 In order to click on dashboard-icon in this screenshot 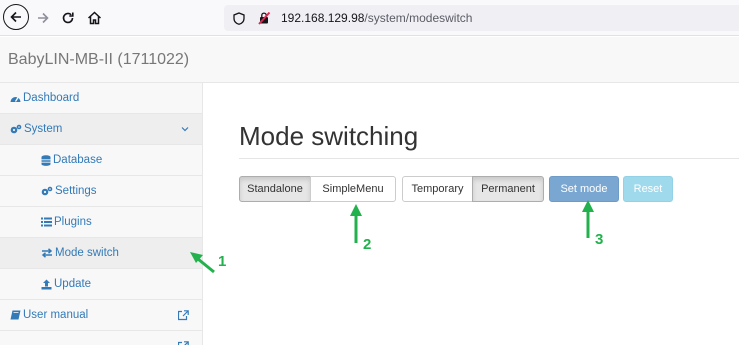, I will do `click(15, 98)`.